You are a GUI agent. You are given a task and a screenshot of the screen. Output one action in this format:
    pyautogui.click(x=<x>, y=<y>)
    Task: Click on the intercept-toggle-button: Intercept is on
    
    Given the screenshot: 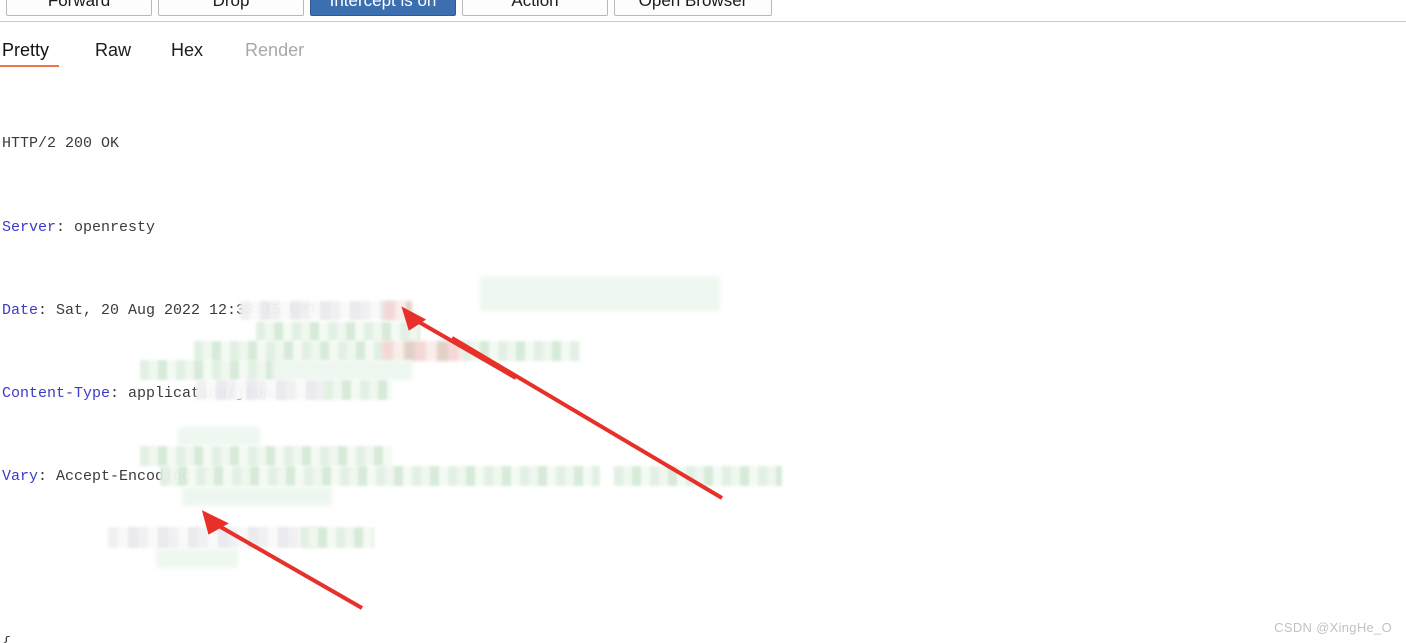 What is the action you would take?
    pyautogui.click(x=383, y=8)
    